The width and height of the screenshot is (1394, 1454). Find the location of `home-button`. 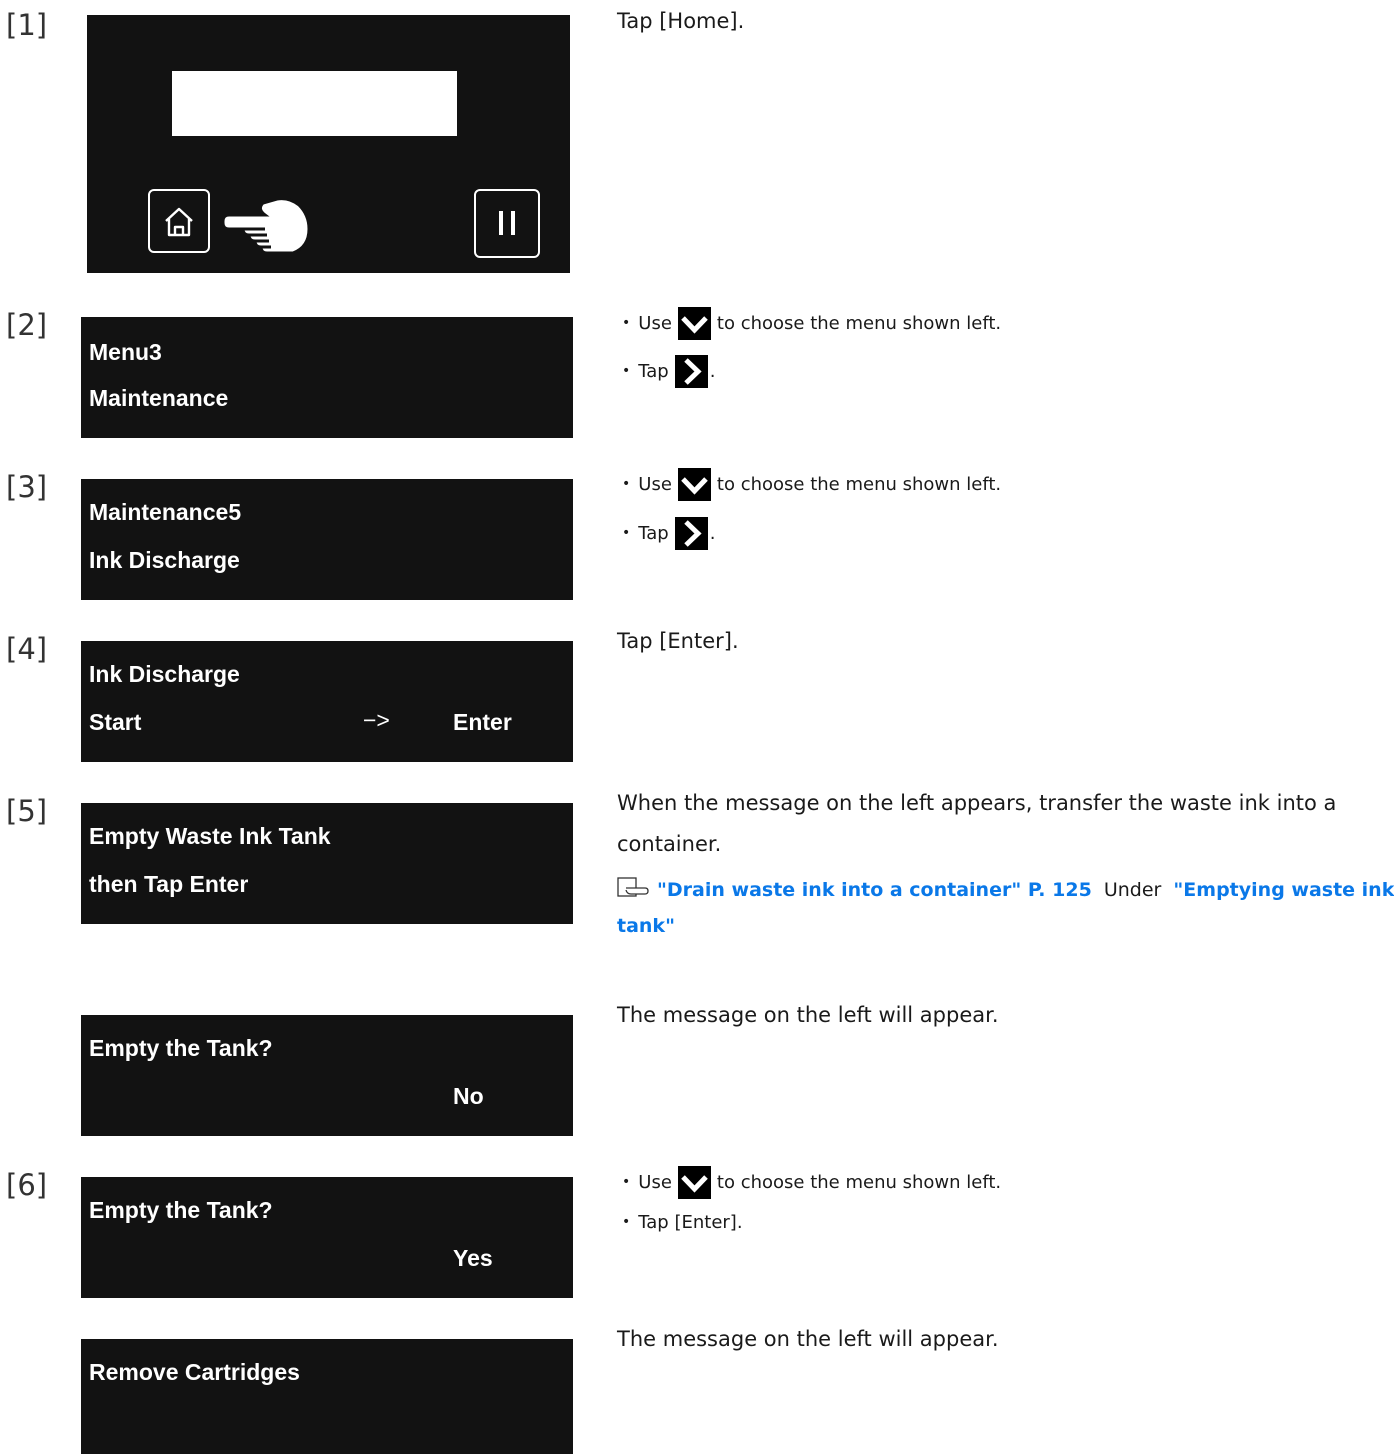

home-button is located at coordinates (179, 221).